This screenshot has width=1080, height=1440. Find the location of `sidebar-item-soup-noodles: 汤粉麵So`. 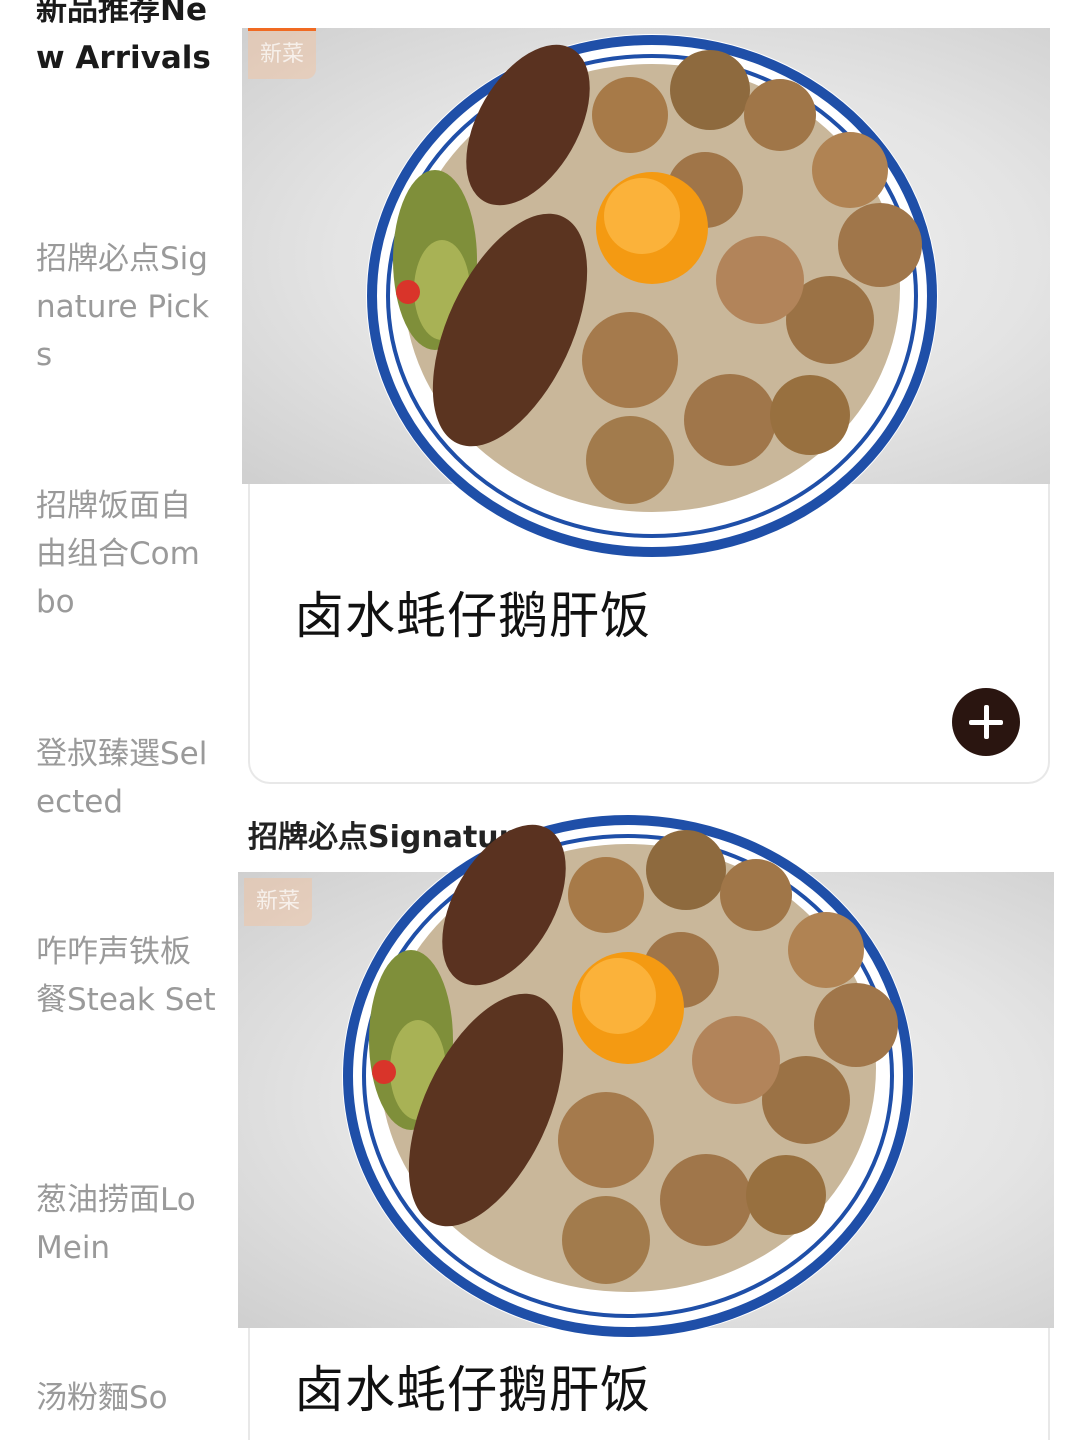

sidebar-item-soup-noodles: 汤粉麵So is located at coordinates (126, 1398).